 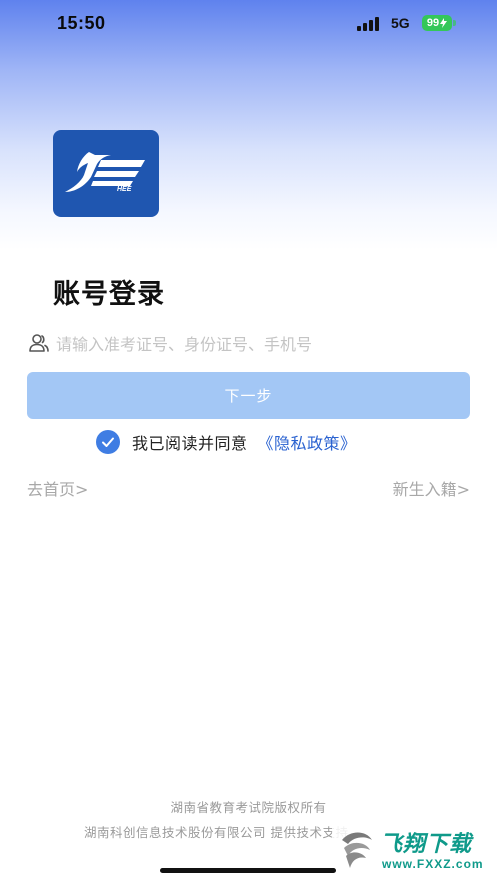 I want to click on next-button: 下一步, so click(x=248, y=395).